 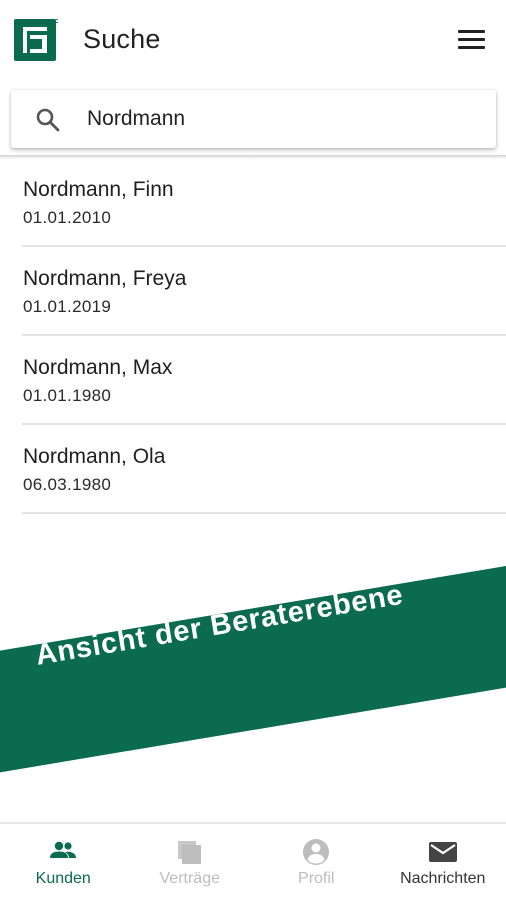 What do you see at coordinates (253, 291) in the screenshot?
I see `list-item: Nordmann, Freya 01.01.2019` at bounding box center [253, 291].